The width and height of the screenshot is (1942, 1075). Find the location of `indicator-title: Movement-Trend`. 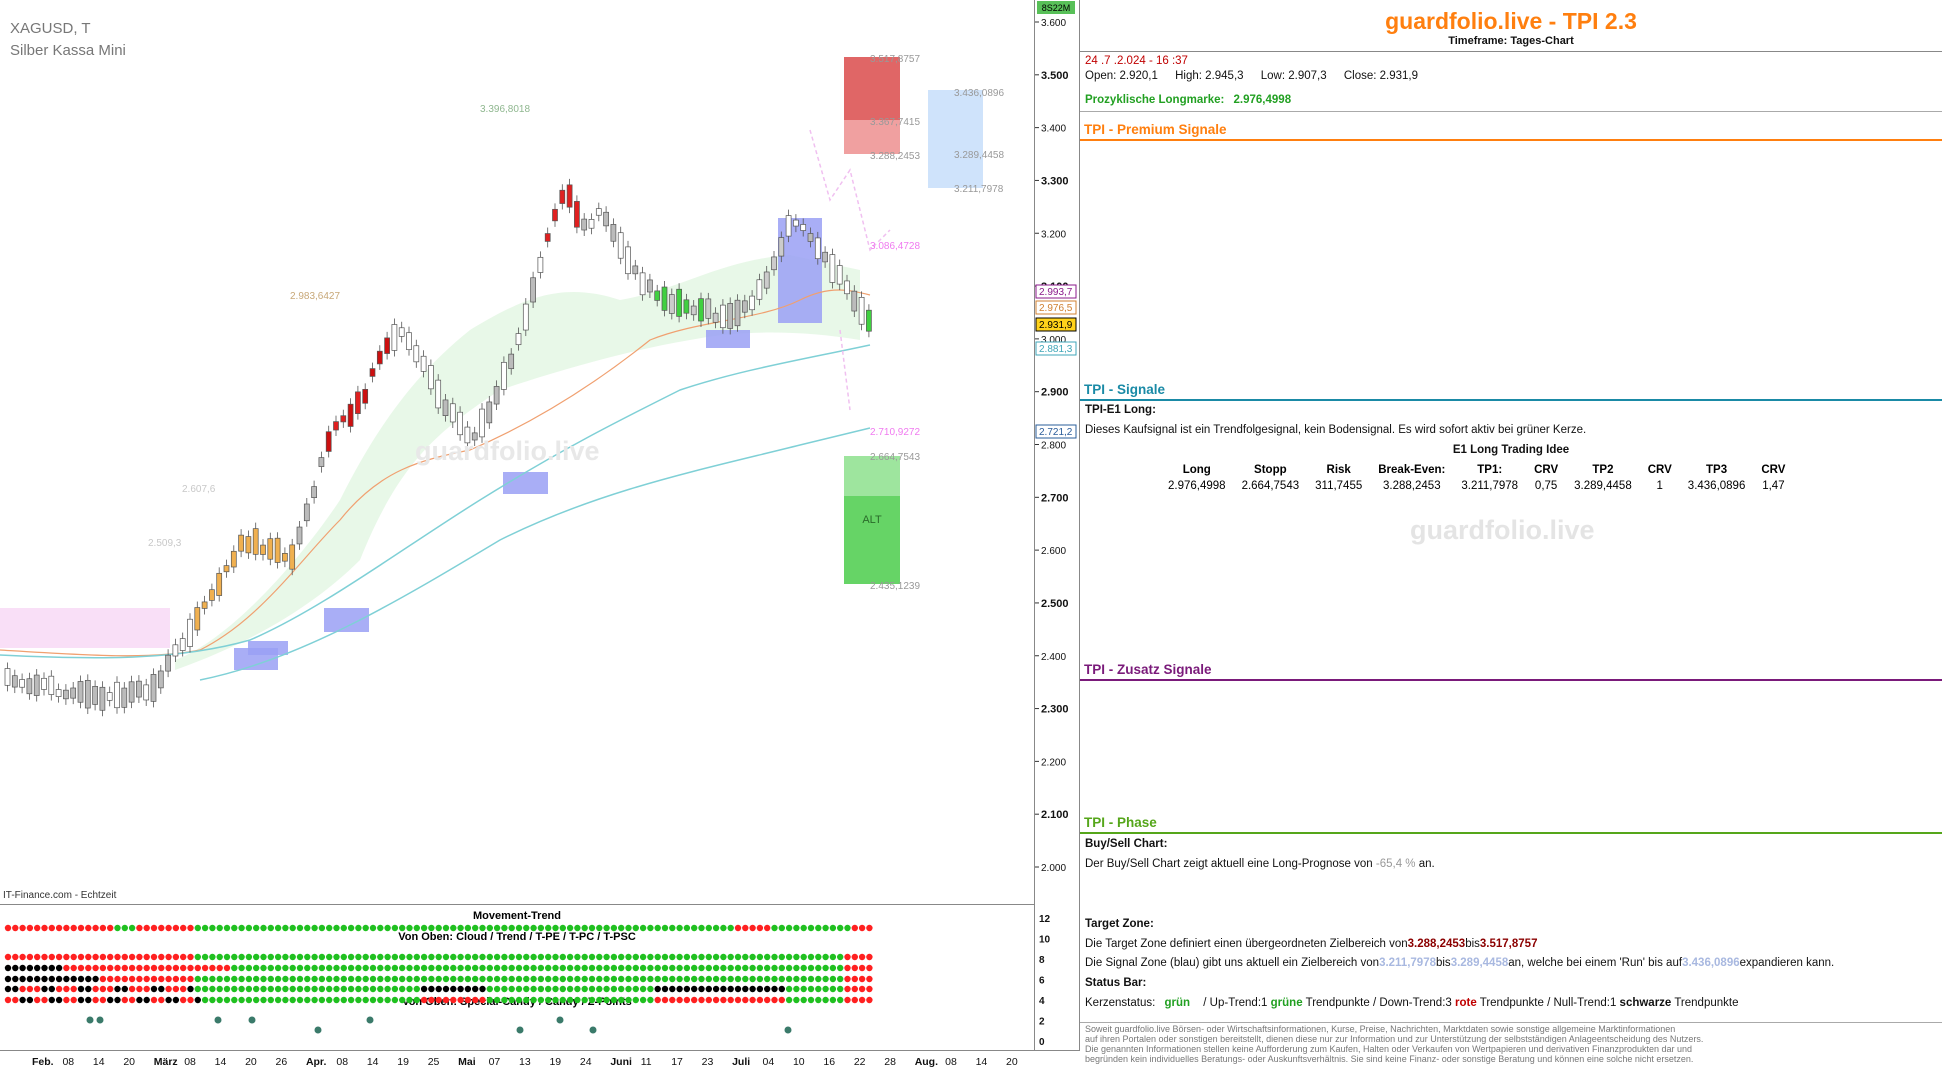

indicator-title: Movement-Trend is located at coordinates (517, 916).